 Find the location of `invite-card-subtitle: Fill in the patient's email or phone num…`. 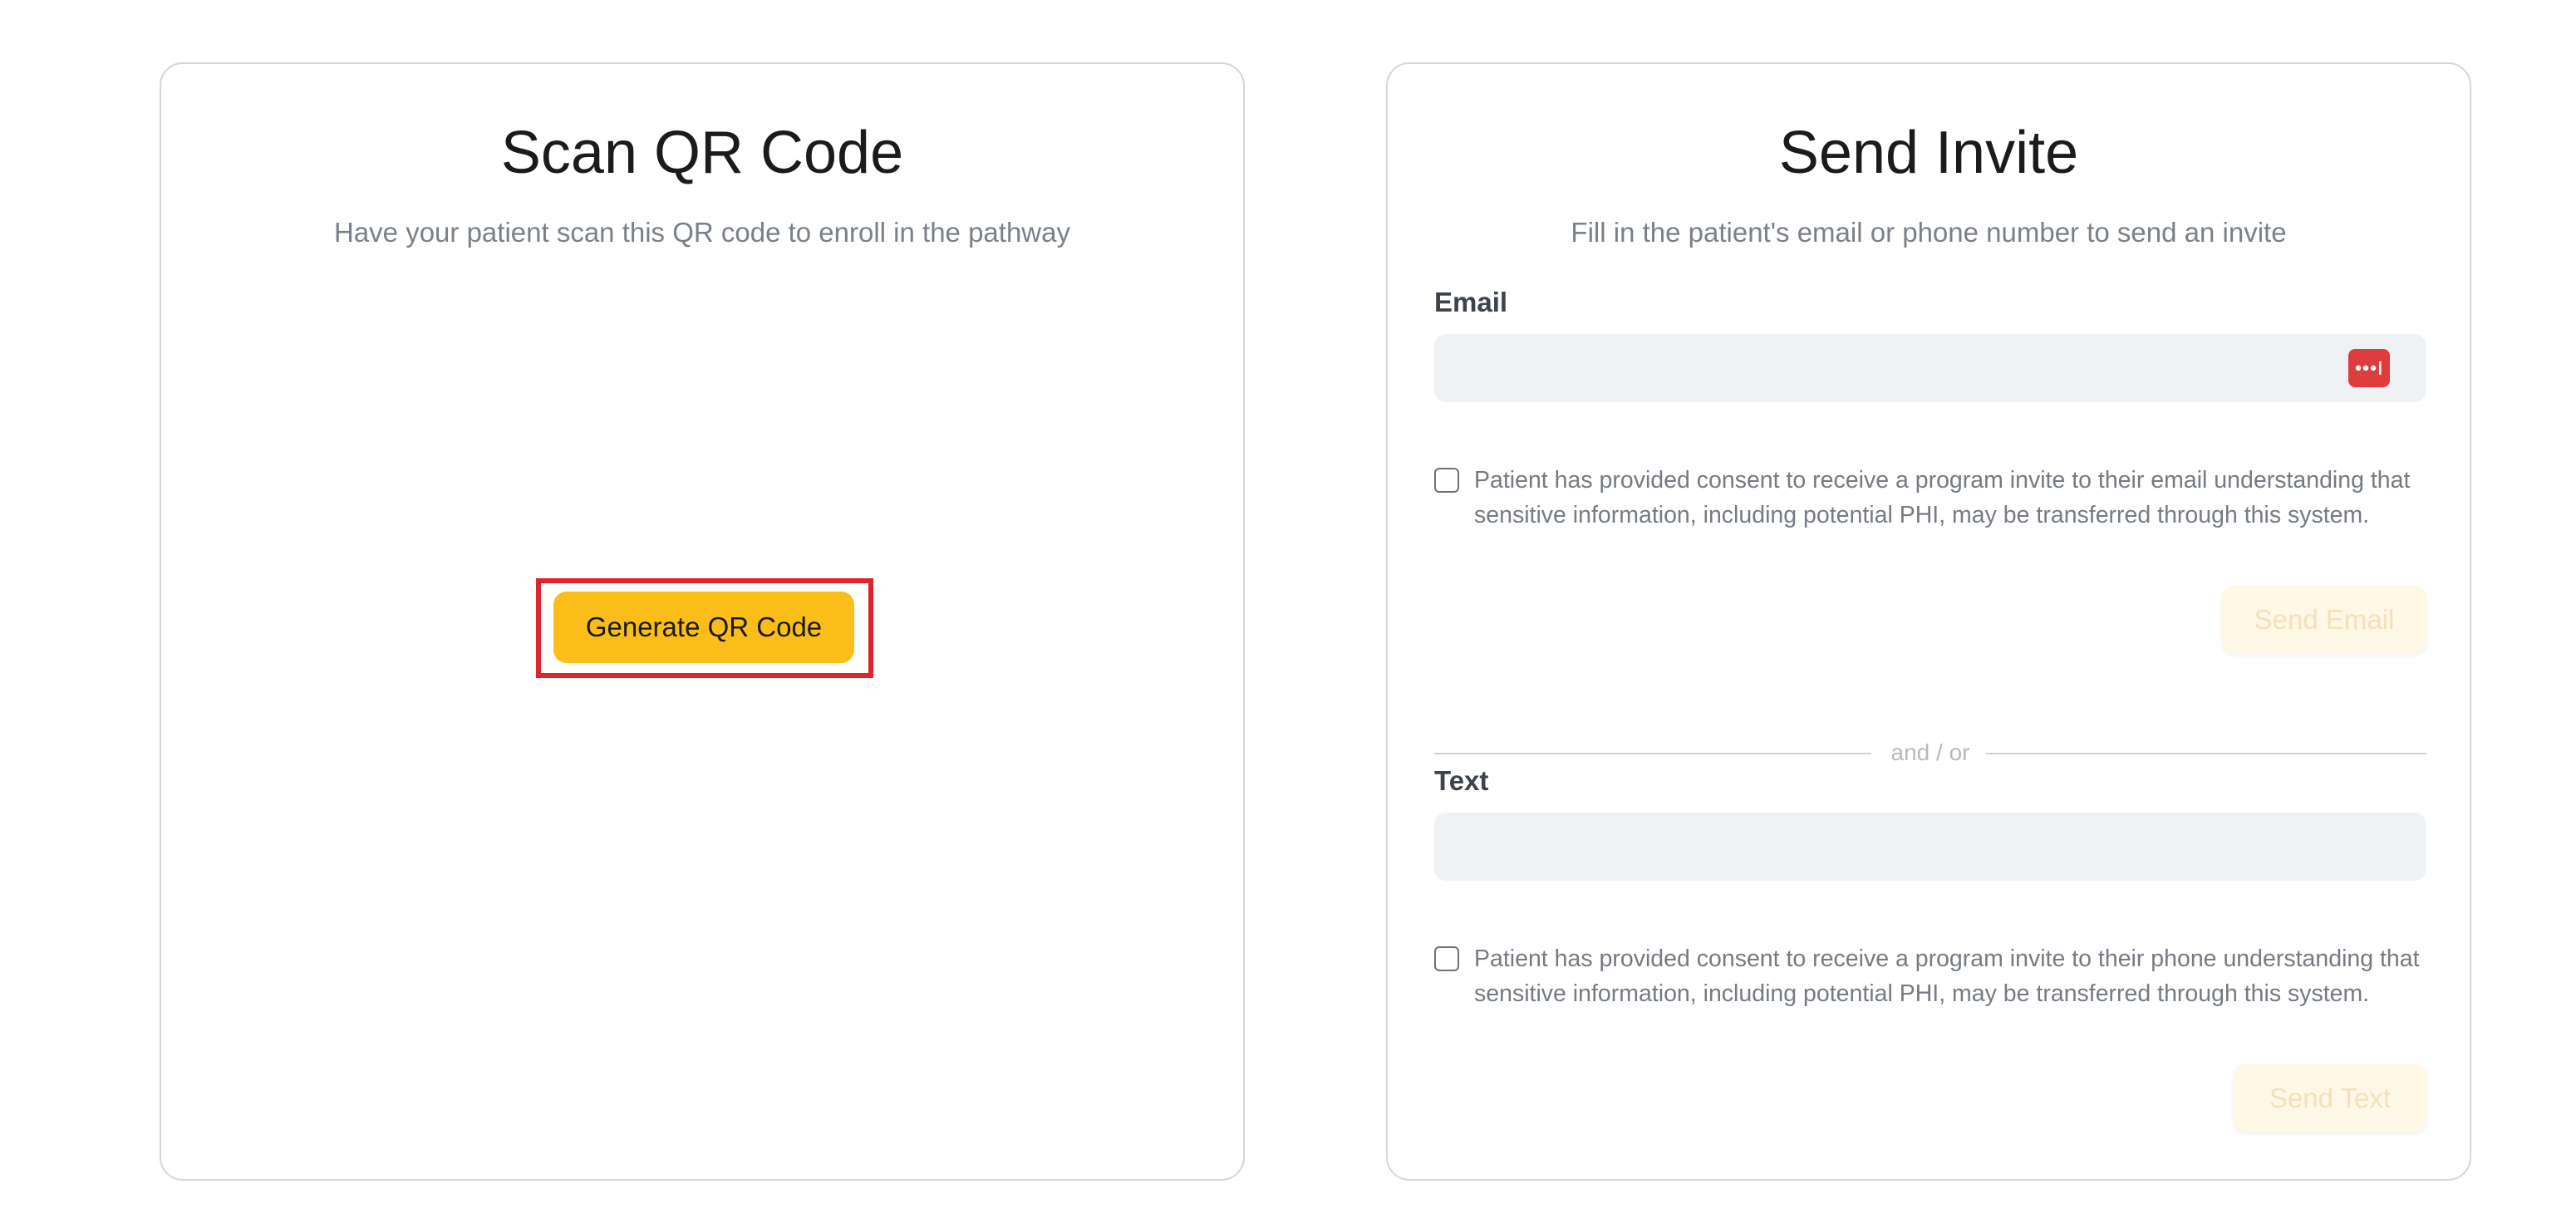

invite-card-subtitle: Fill in the patient's email or phone num… is located at coordinates (1929, 232).